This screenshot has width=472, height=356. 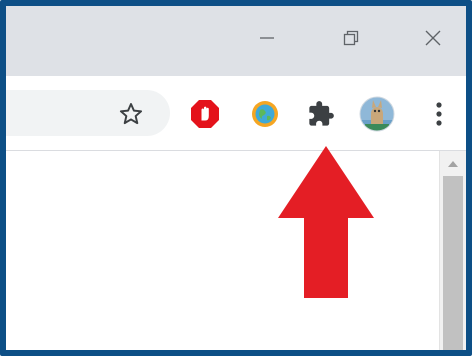 I want to click on more-menu-button, so click(x=439, y=114).